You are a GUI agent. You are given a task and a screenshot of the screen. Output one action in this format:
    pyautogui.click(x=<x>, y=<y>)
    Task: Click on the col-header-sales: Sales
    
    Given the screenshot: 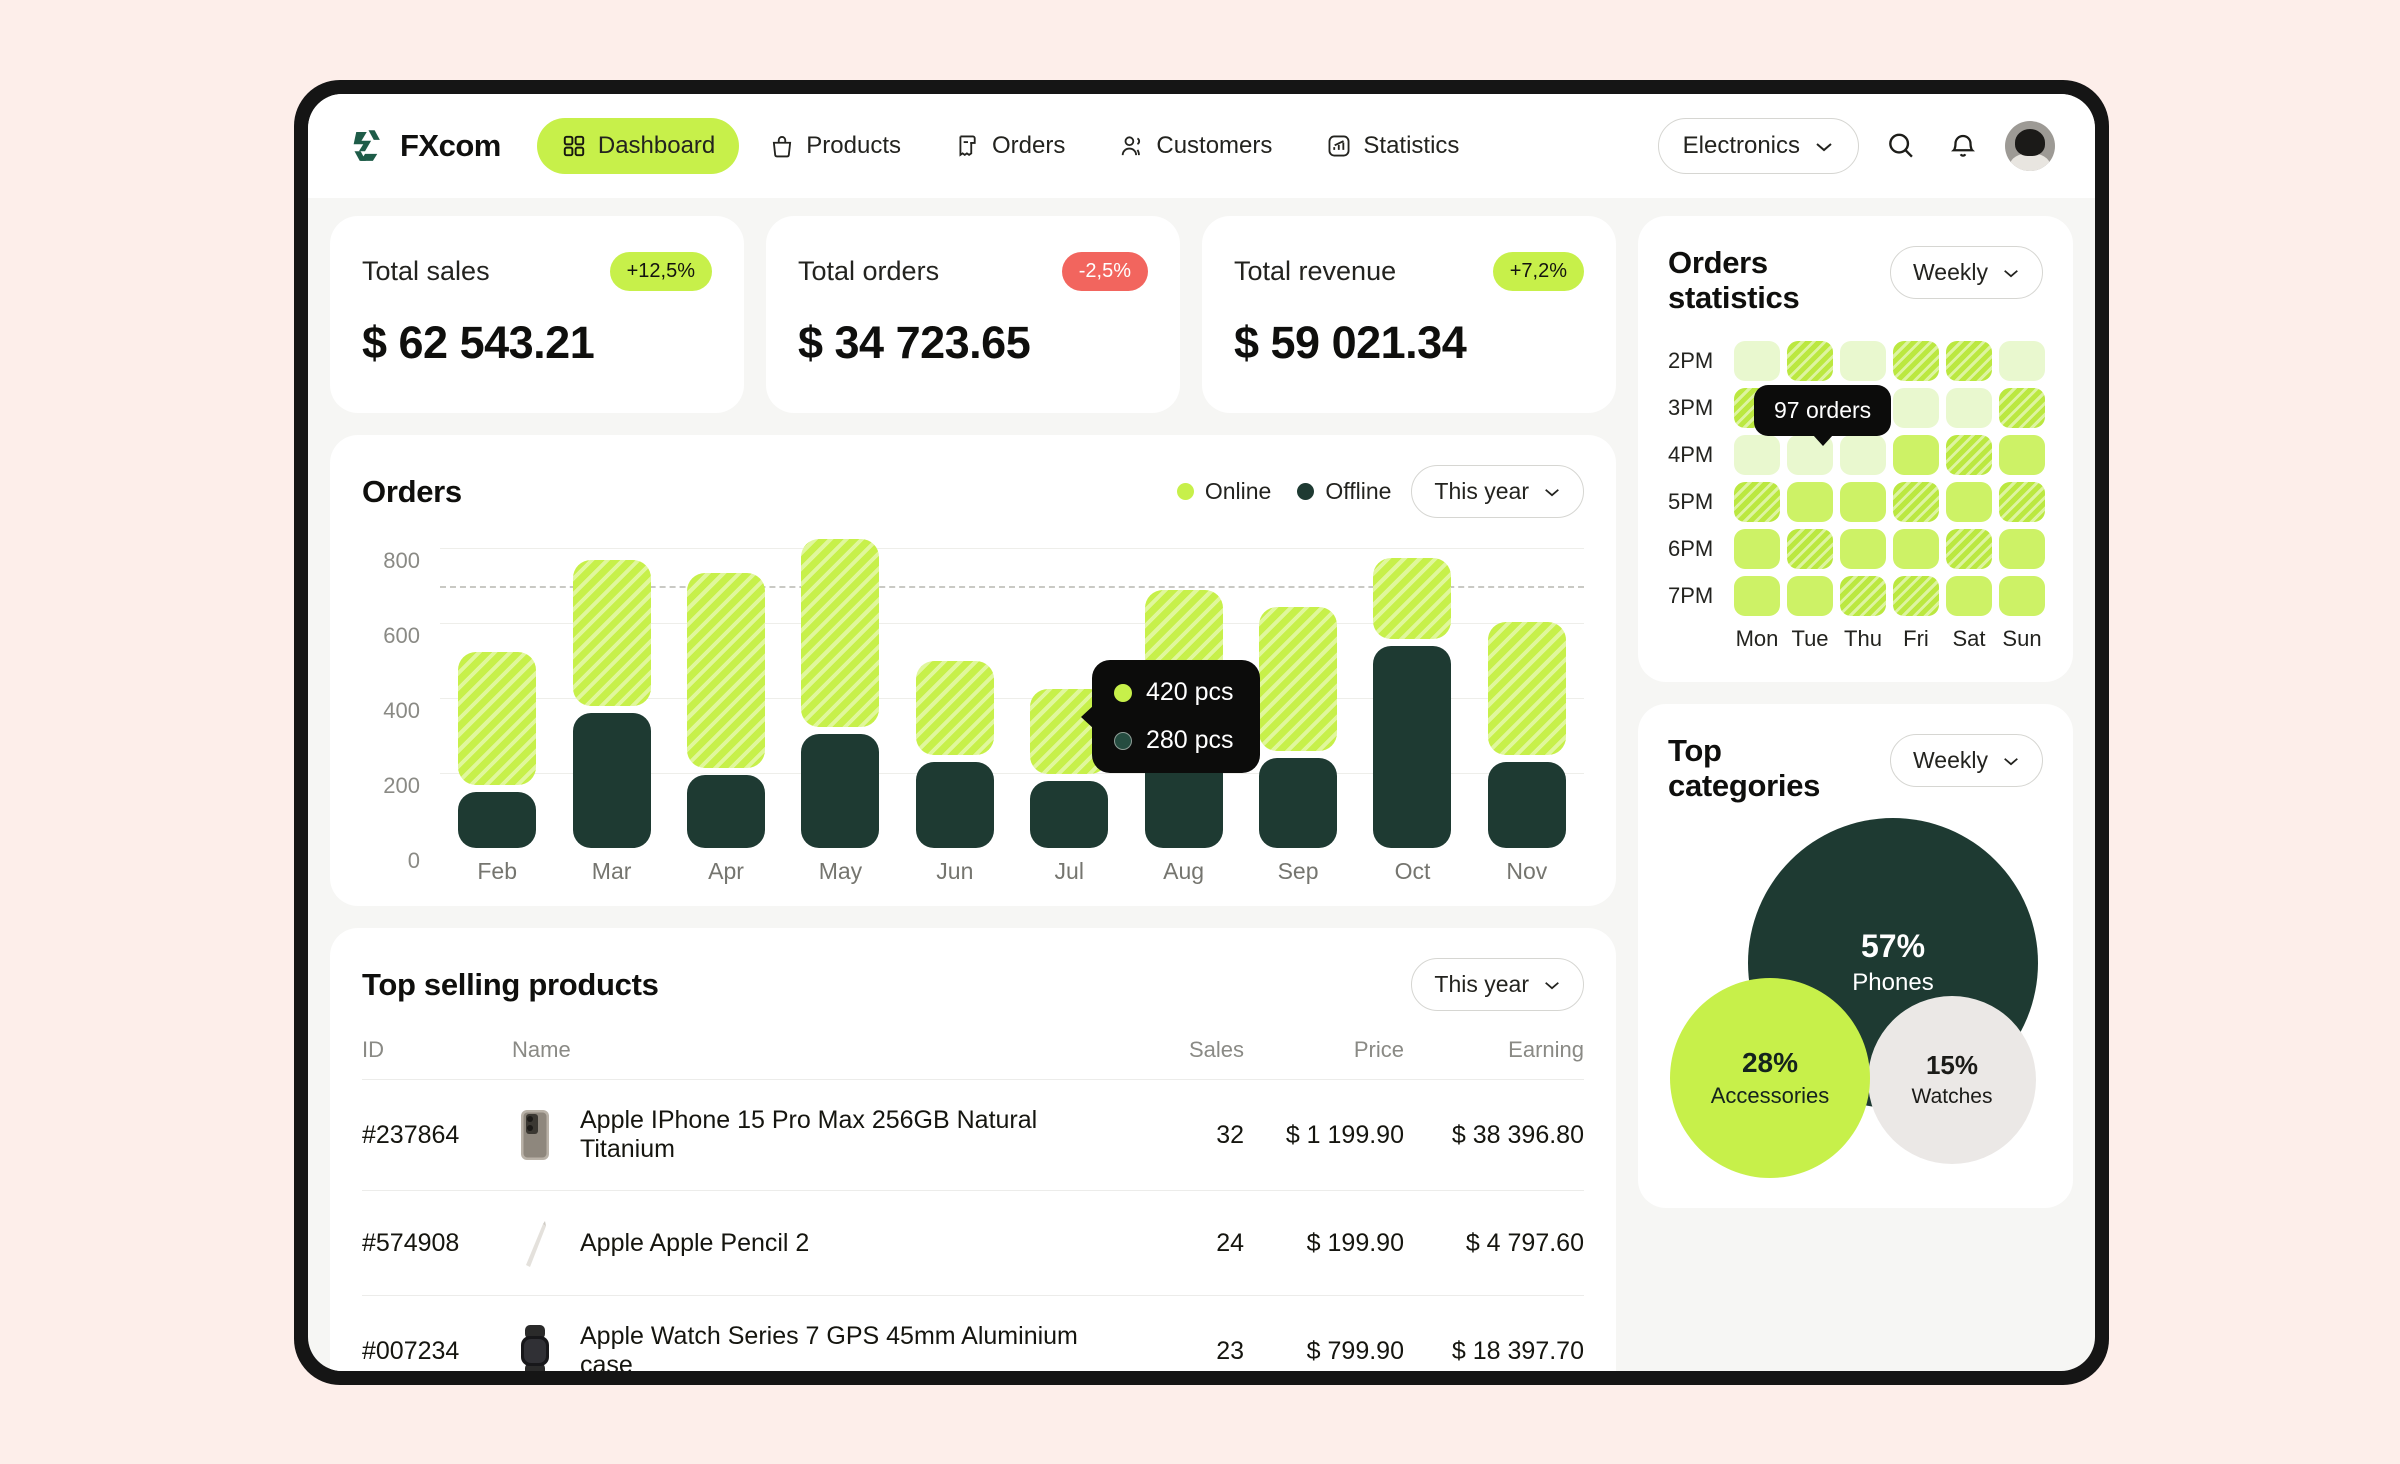 What is the action you would take?
    pyautogui.click(x=1189, y=1058)
    